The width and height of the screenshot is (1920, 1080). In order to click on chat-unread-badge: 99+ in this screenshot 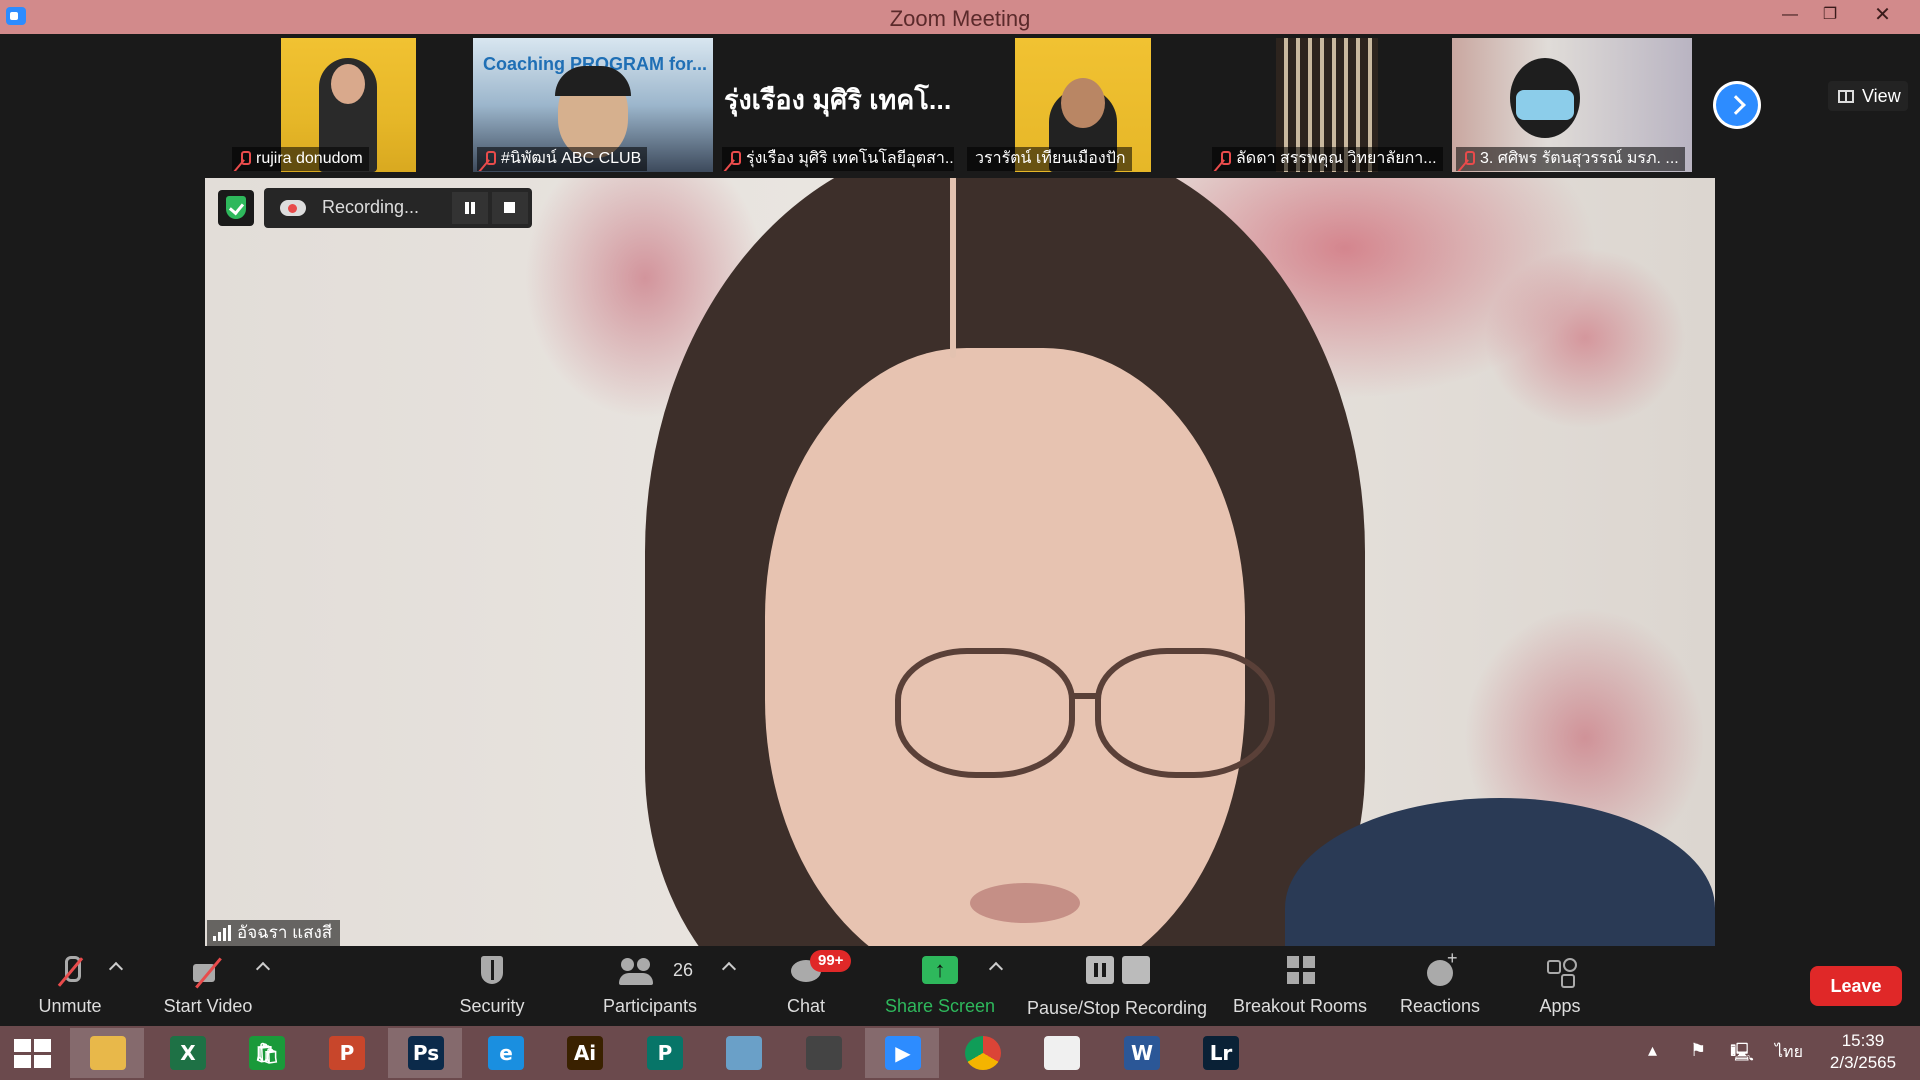, I will do `click(831, 961)`.